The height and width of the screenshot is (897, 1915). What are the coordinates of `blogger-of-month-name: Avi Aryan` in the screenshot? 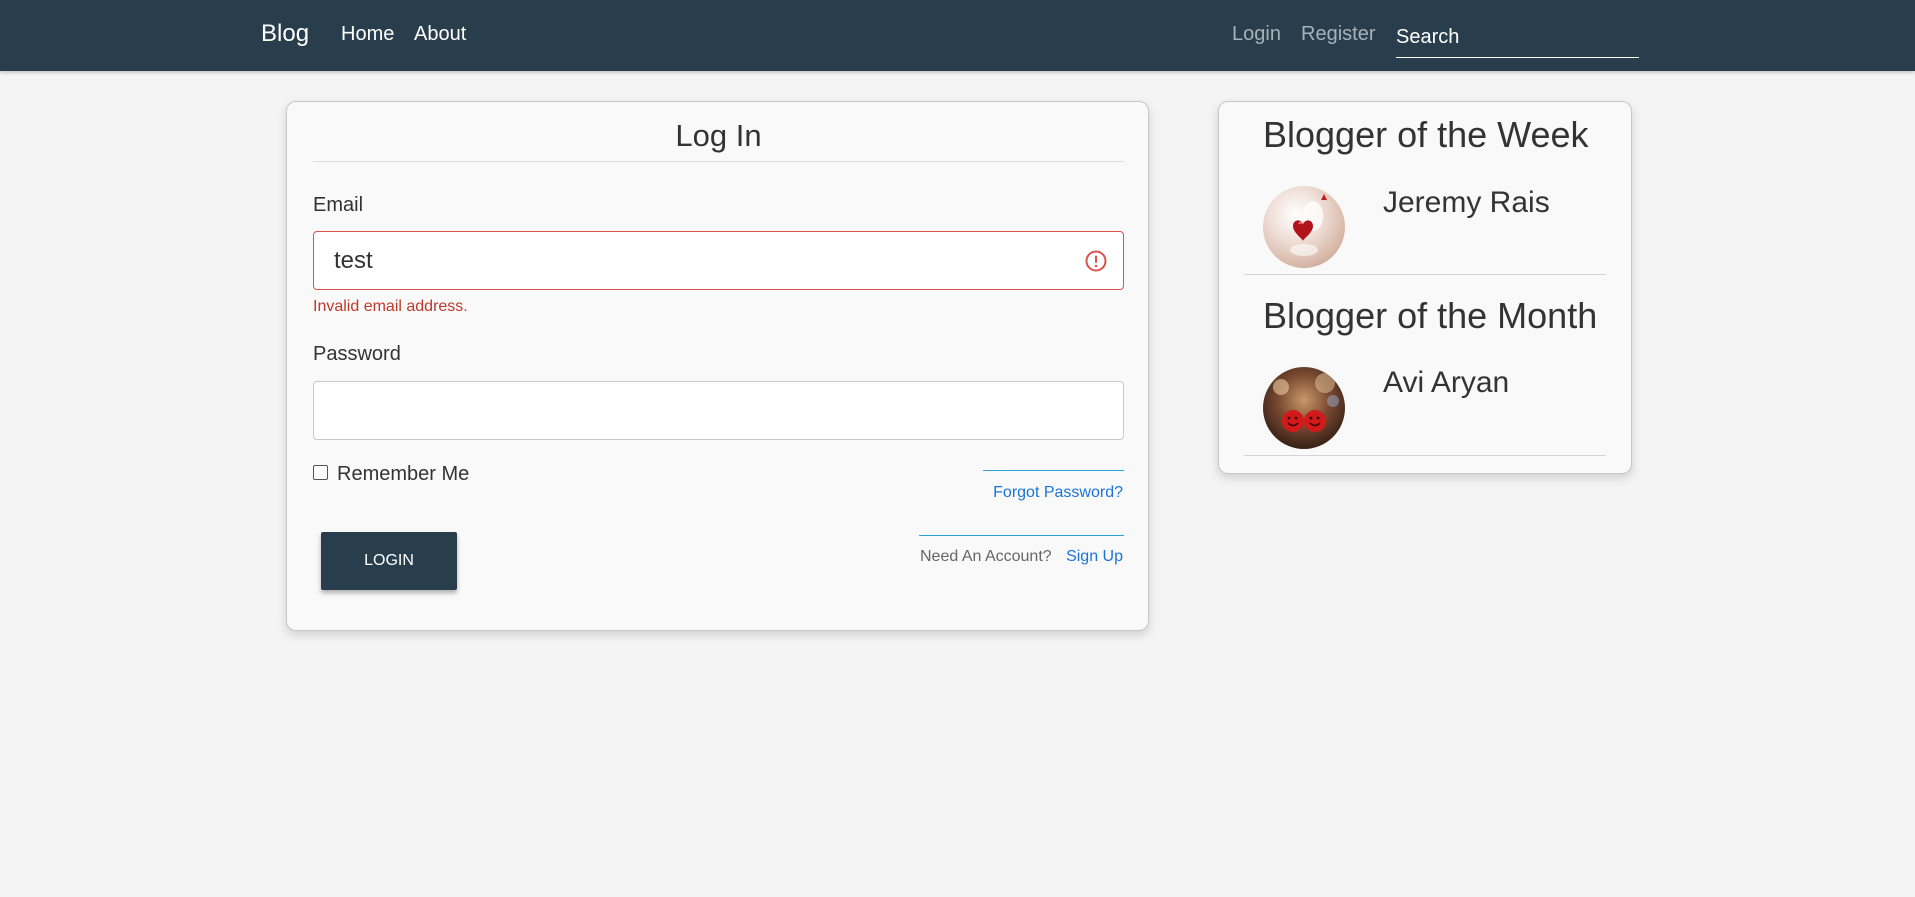 It's located at (1446, 383).